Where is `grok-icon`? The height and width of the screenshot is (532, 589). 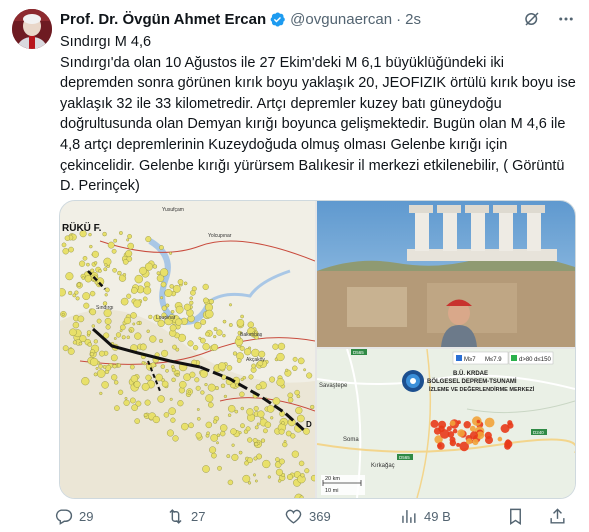
grok-icon is located at coordinates (532, 19).